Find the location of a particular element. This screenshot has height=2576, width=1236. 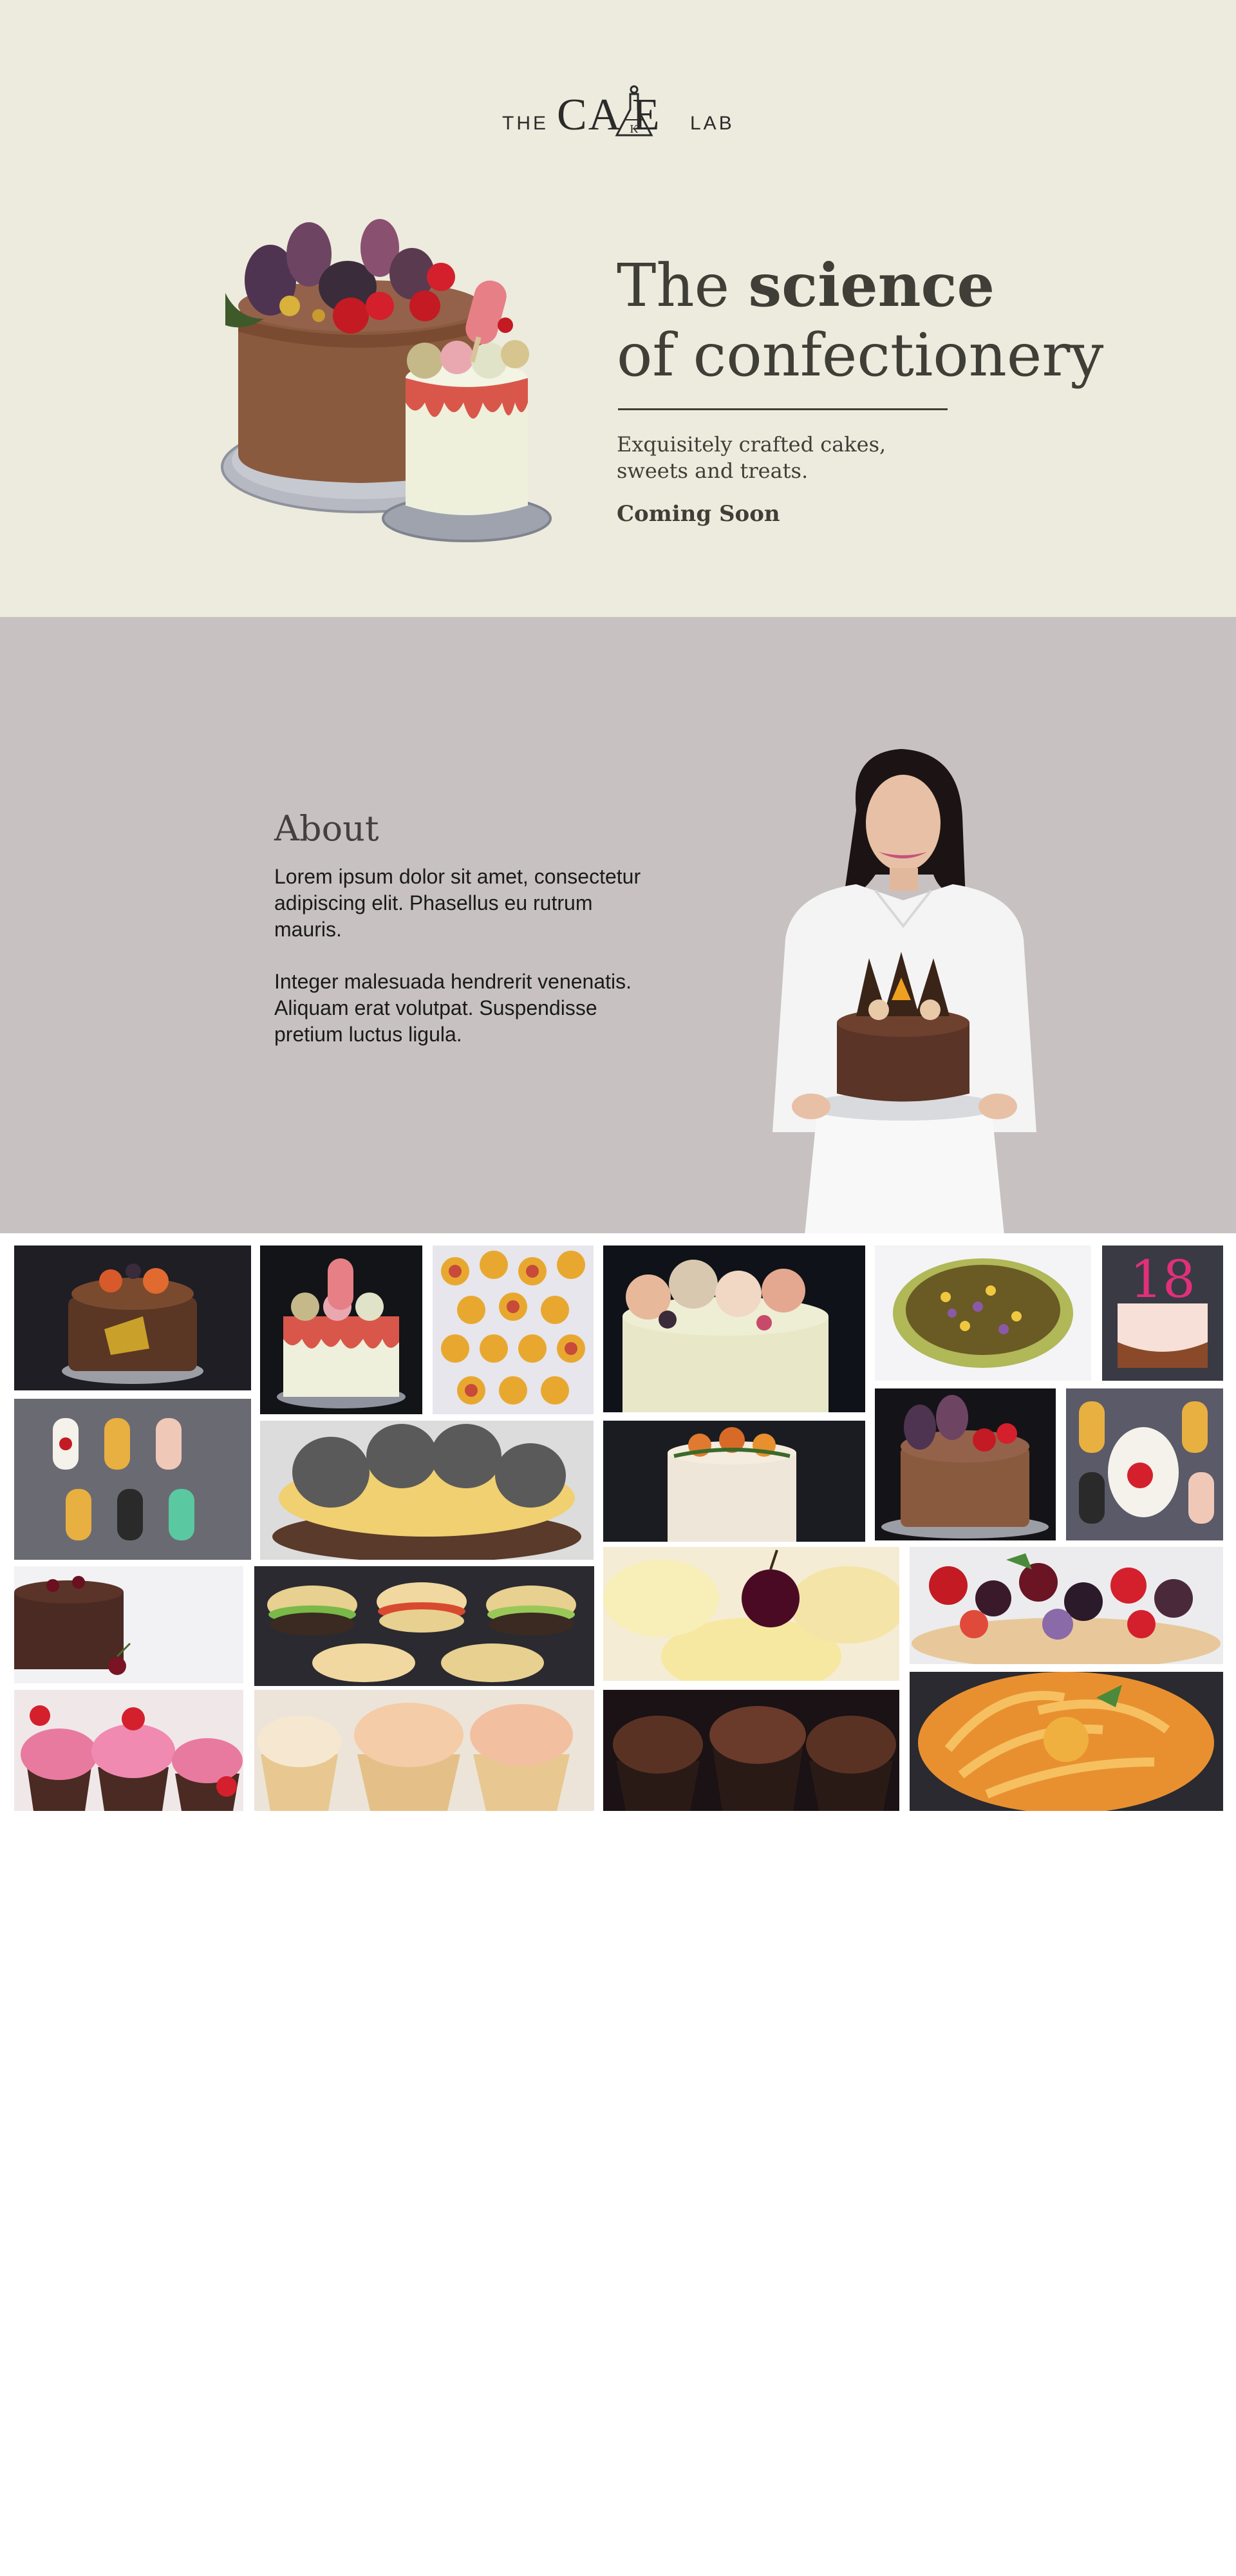

hero-title-bold: science is located at coordinates (872, 285).